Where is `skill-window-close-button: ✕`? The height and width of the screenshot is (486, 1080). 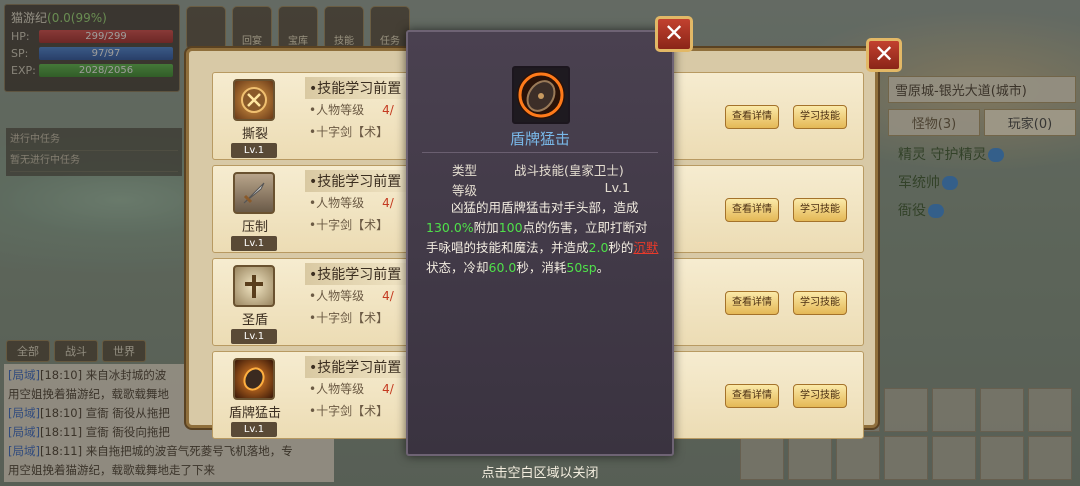 skill-window-close-button: ✕ is located at coordinates (884, 55).